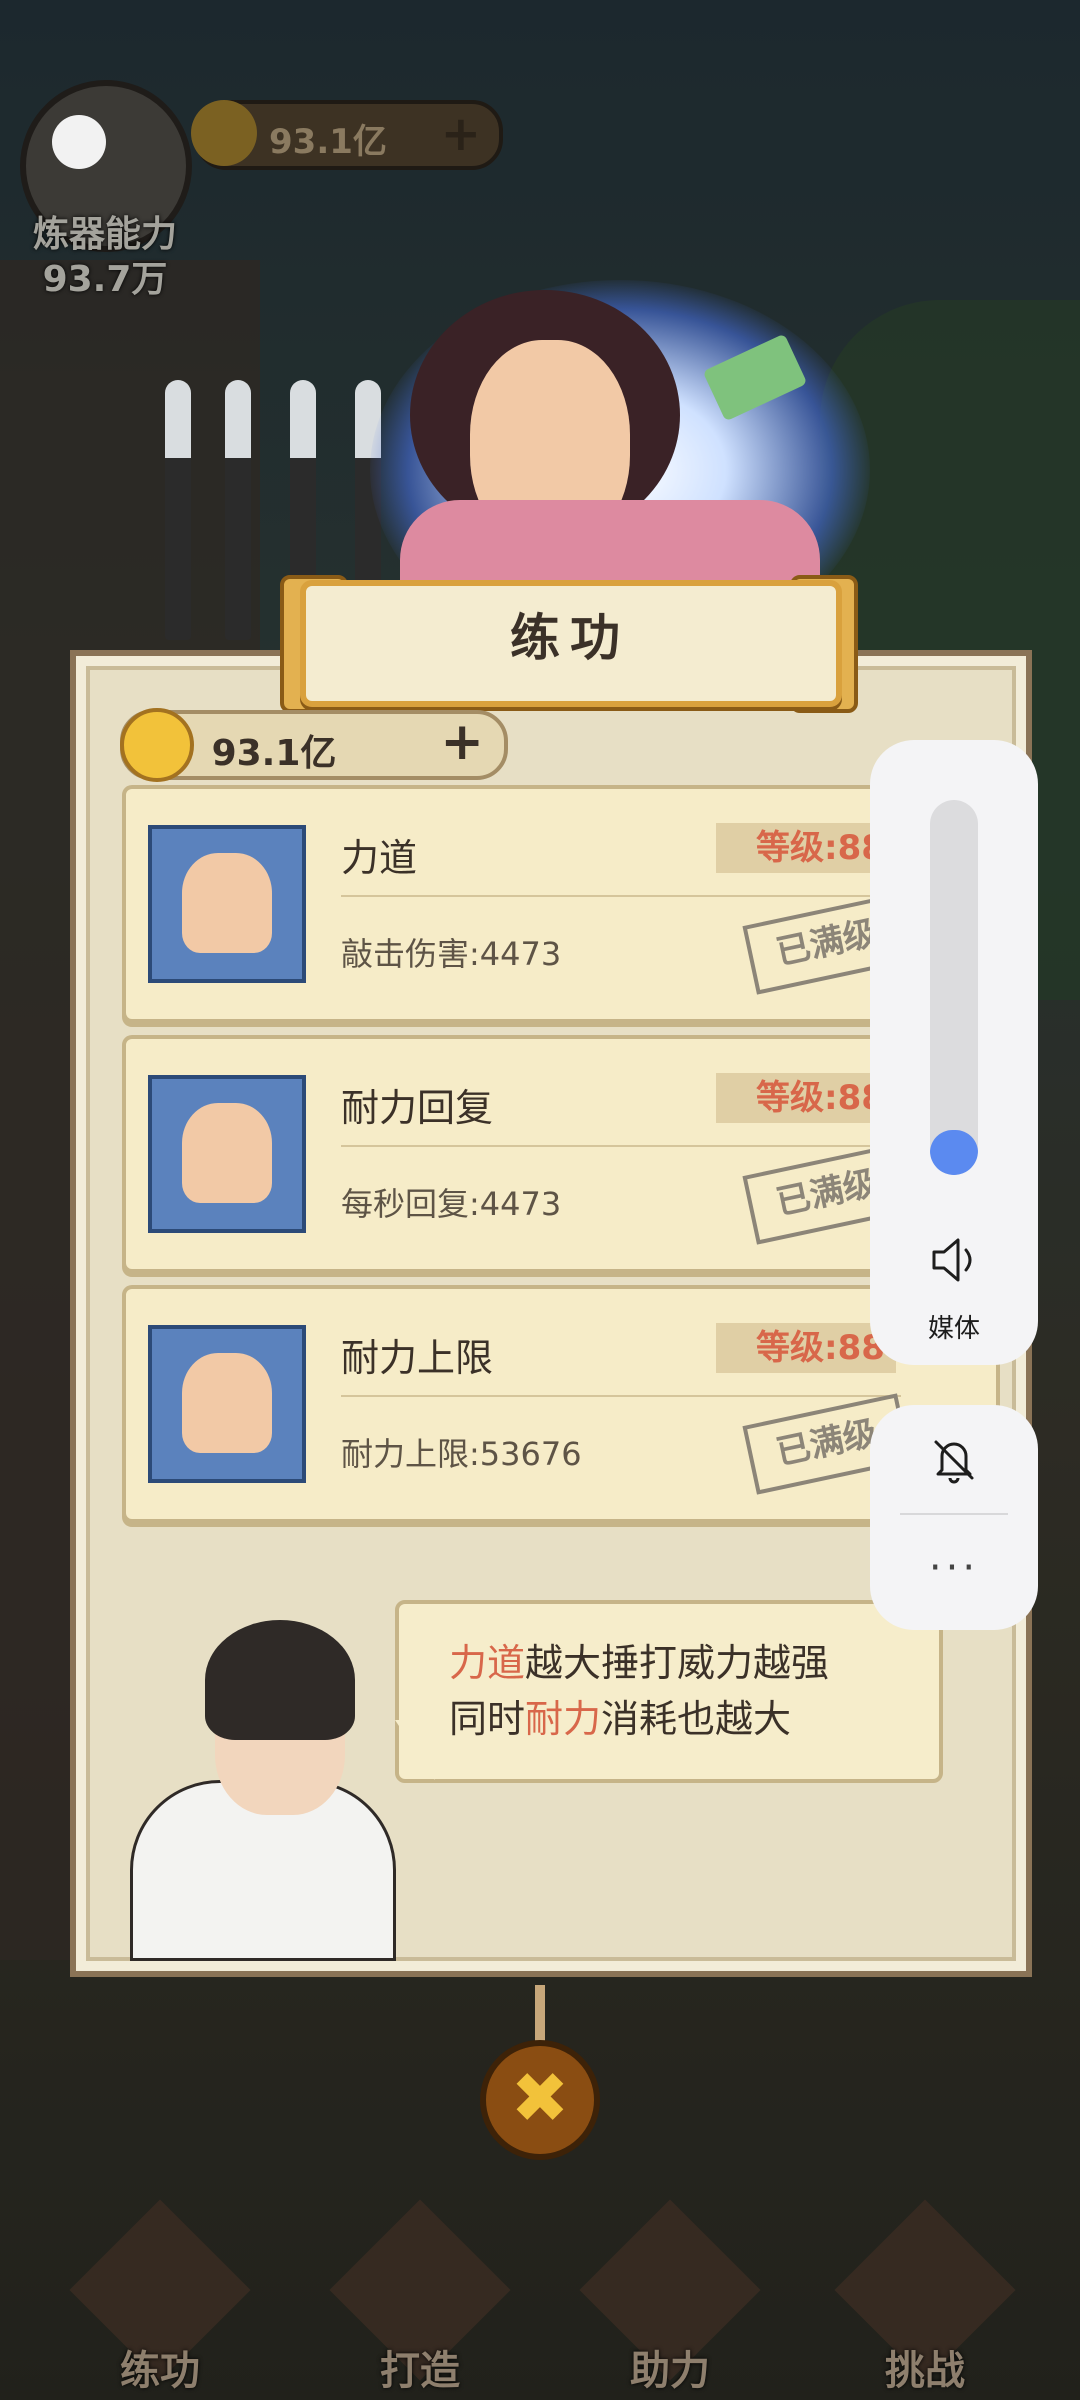 This screenshot has width=1080, height=2400. I want to click on nav-label: 打造, so click(420, 2371).